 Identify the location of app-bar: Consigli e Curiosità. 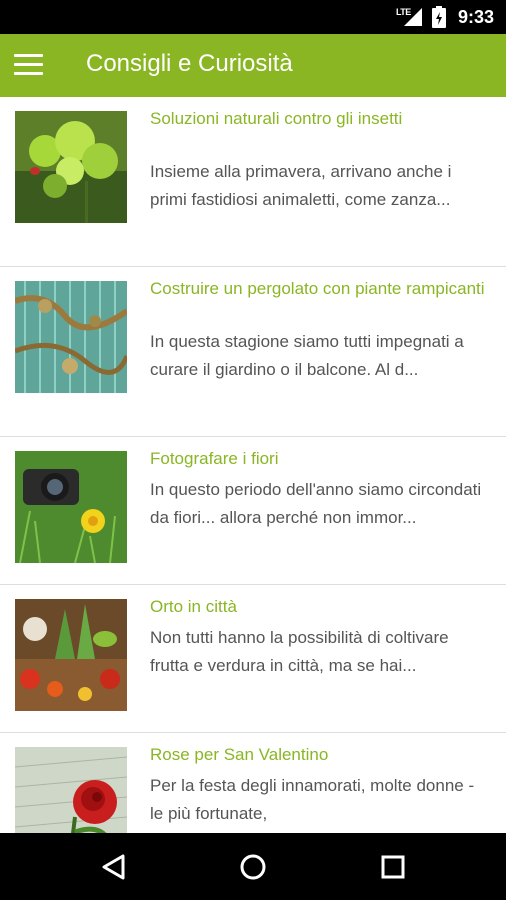
(253, 65).